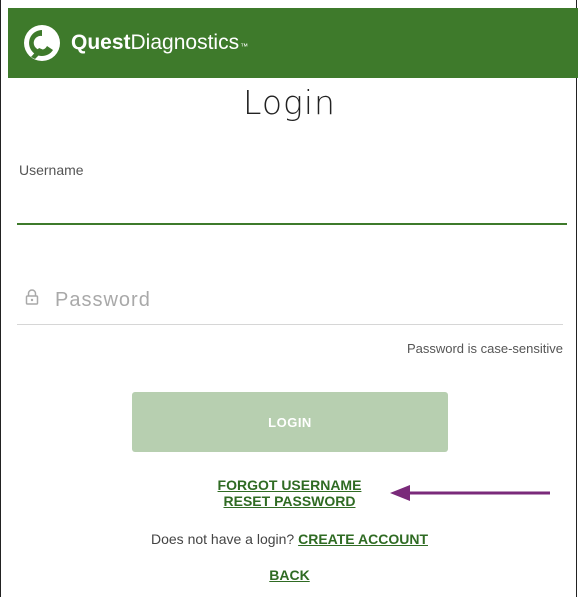  What do you see at coordinates (51, 170) in the screenshot?
I see `username-label: Username` at bounding box center [51, 170].